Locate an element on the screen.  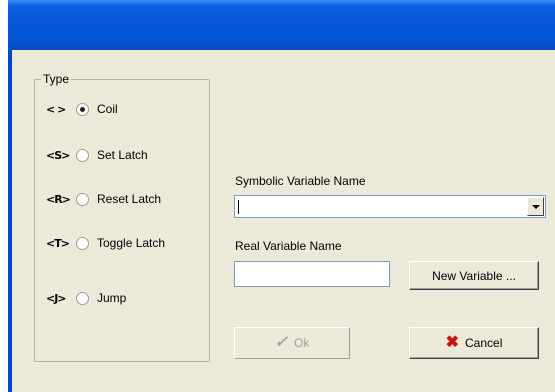
reset-latch-radio is located at coordinates (82, 199).